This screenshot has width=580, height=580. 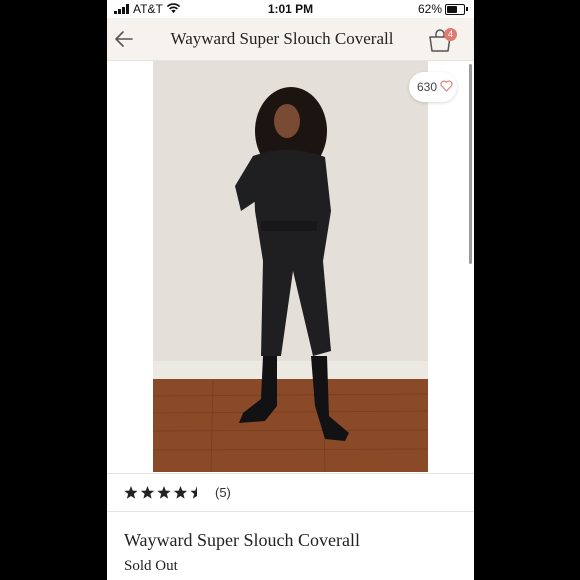 What do you see at coordinates (282, 38) in the screenshot?
I see `nav-title: Wayward Super Slouch Coverall` at bounding box center [282, 38].